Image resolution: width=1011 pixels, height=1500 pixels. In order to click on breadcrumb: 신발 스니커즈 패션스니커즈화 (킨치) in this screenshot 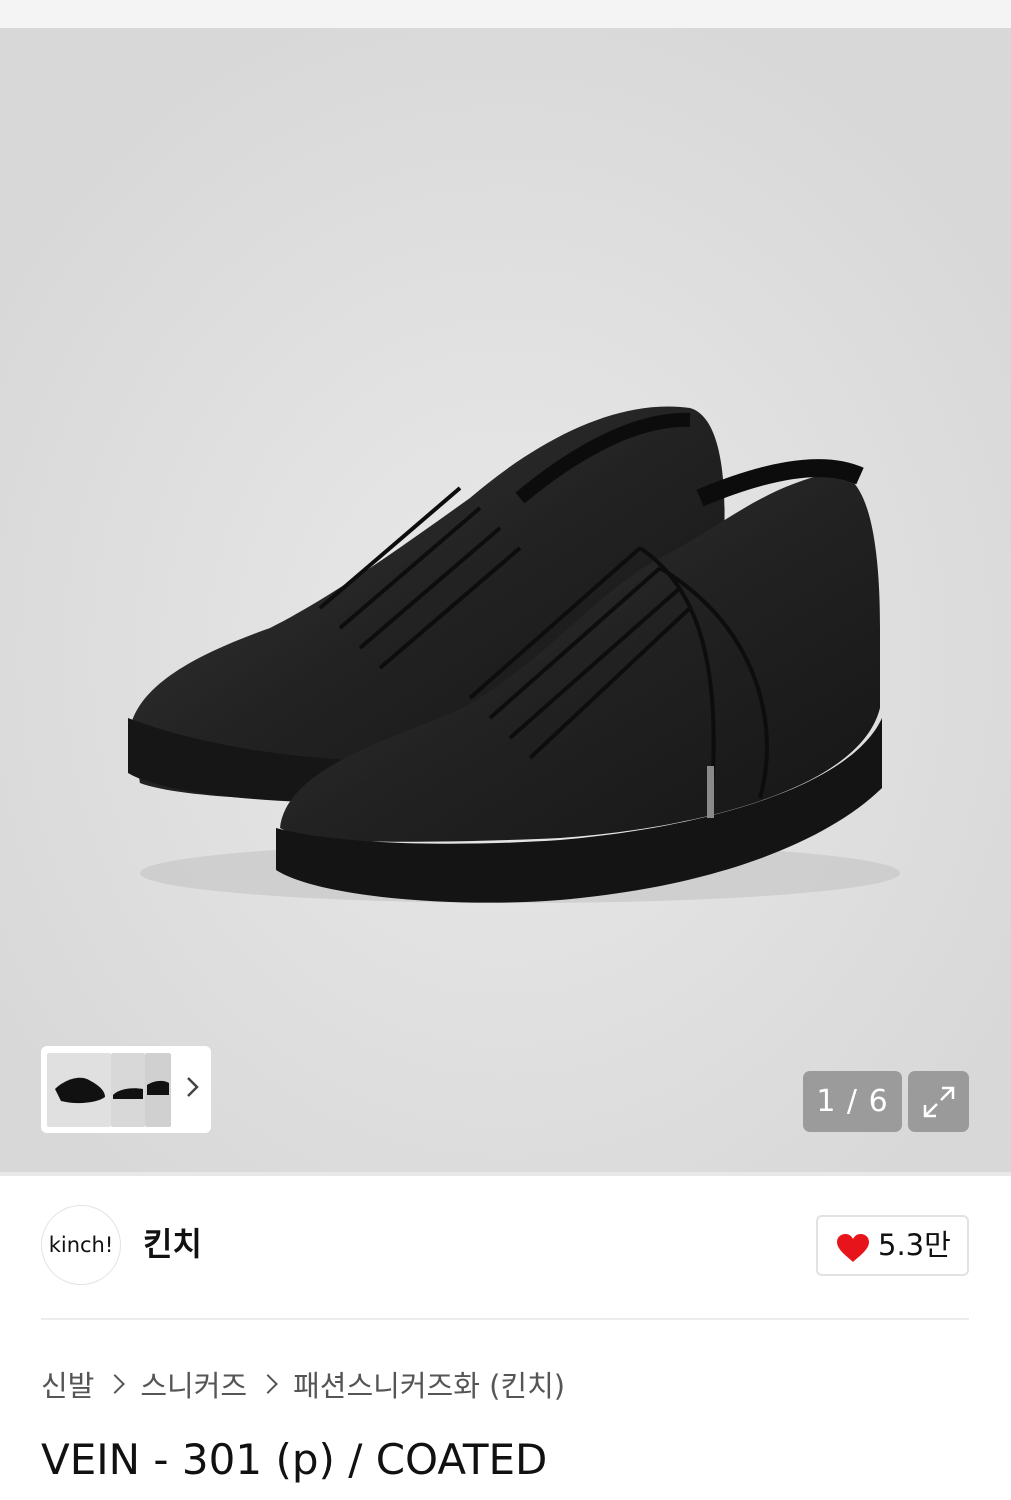, I will do `click(303, 1384)`.